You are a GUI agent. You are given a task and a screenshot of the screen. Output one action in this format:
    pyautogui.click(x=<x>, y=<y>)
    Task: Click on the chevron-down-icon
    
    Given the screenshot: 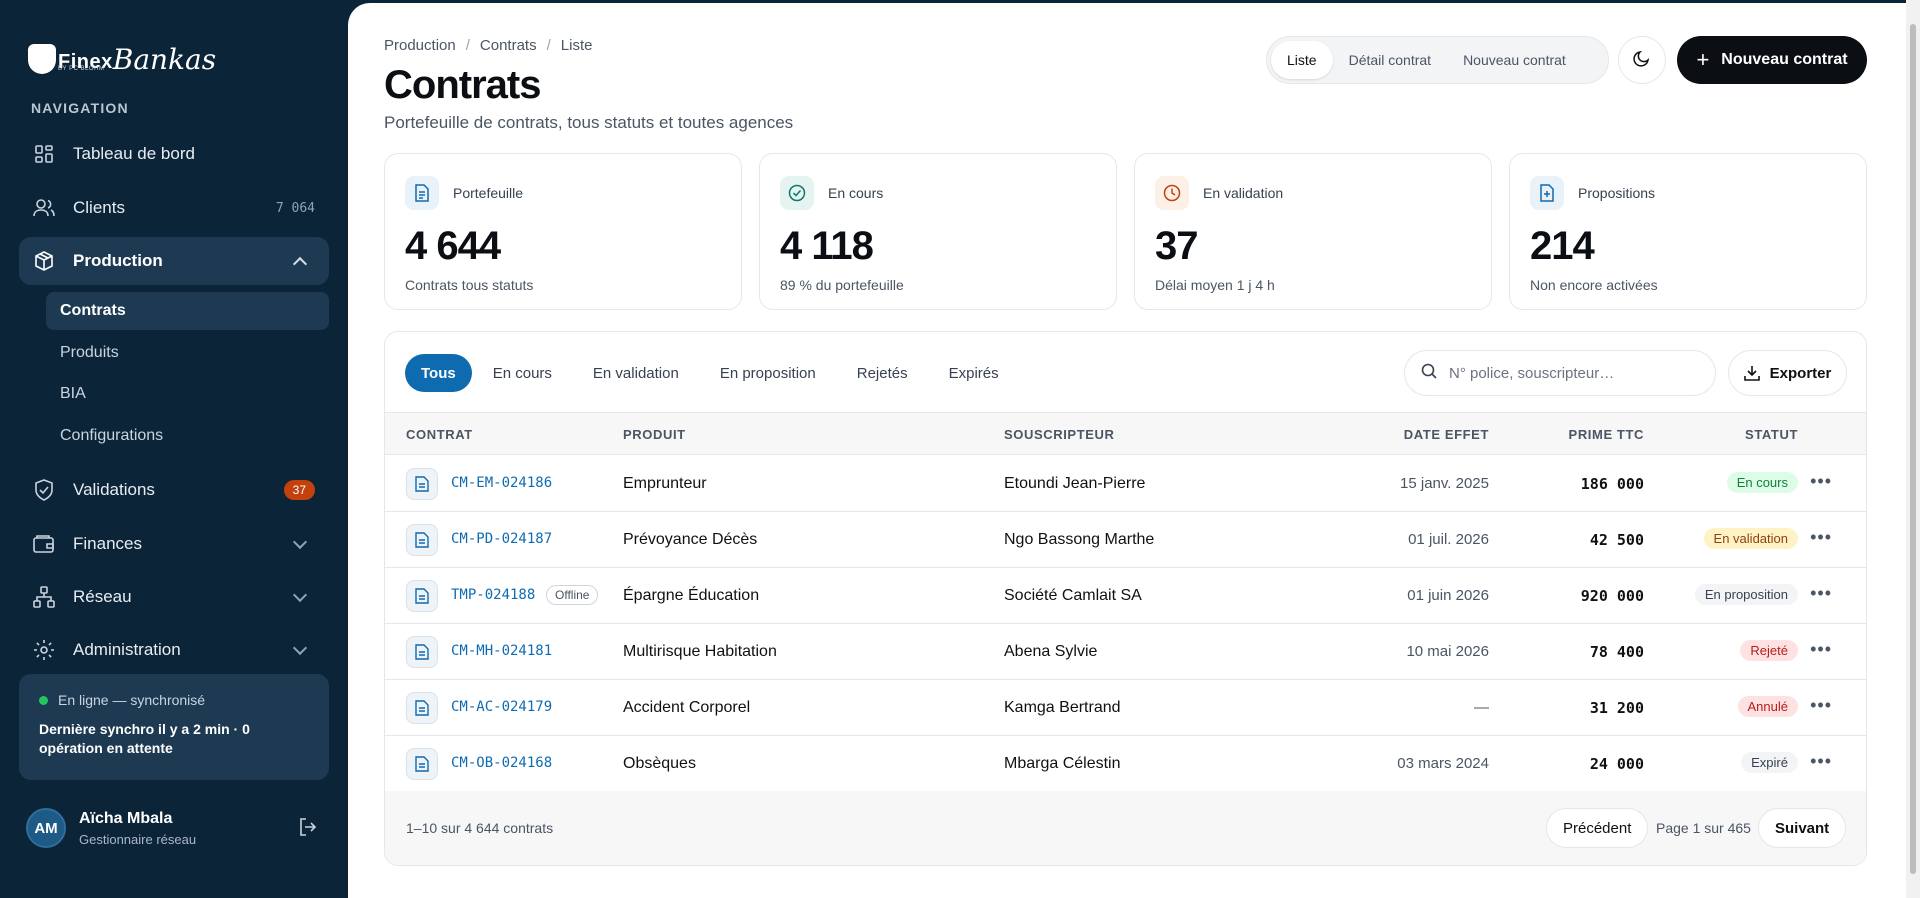 What is the action you would take?
    pyautogui.click(x=300, y=541)
    